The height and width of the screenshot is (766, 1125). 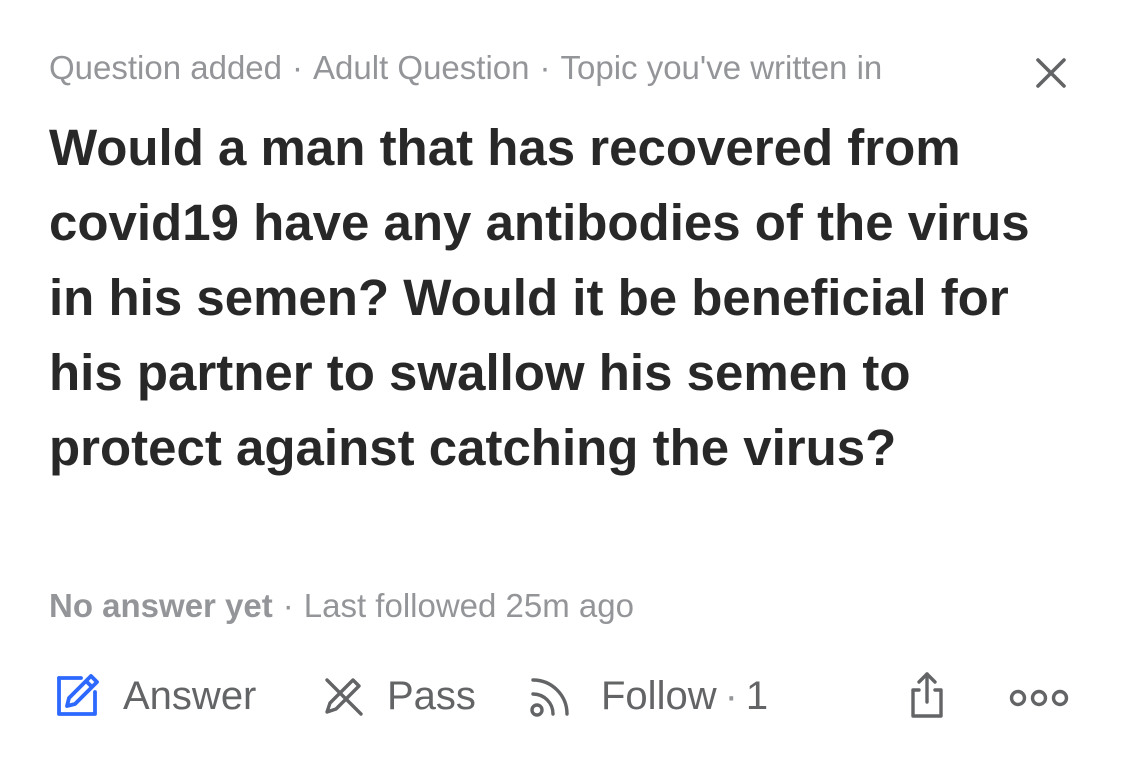 What do you see at coordinates (551, 696) in the screenshot?
I see `rss-icon` at bounding box center [551, 696].